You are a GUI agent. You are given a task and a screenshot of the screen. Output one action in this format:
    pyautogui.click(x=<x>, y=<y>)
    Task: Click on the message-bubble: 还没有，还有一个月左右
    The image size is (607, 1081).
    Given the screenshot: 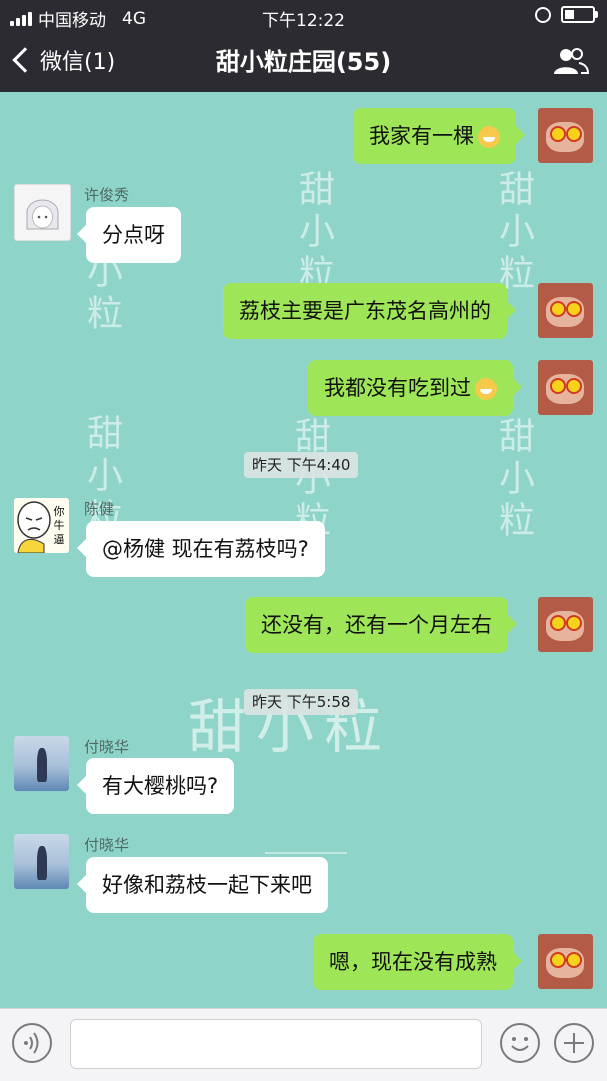 What is the action you would take?
    pyautogui.click(x=381, y=625)
    